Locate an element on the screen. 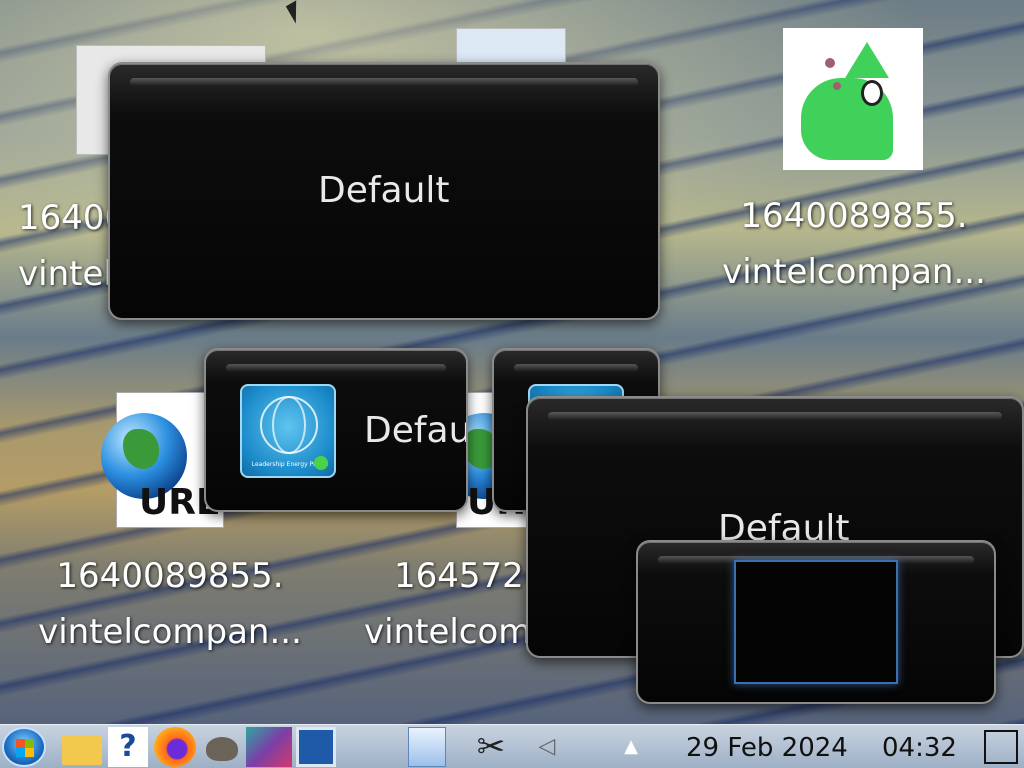  desktop-icon-label: 164572 is located at coordinates (459, 576).